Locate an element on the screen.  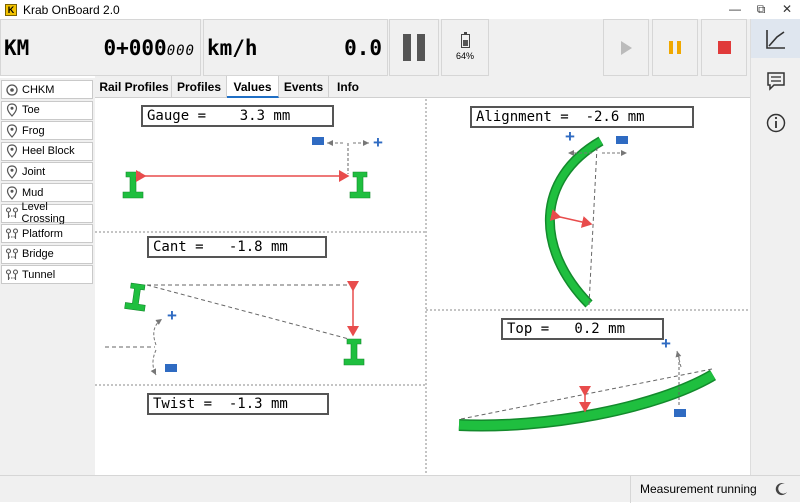
sidebar-item-heel-block: Heel Block is located at coordinates (47, 151).